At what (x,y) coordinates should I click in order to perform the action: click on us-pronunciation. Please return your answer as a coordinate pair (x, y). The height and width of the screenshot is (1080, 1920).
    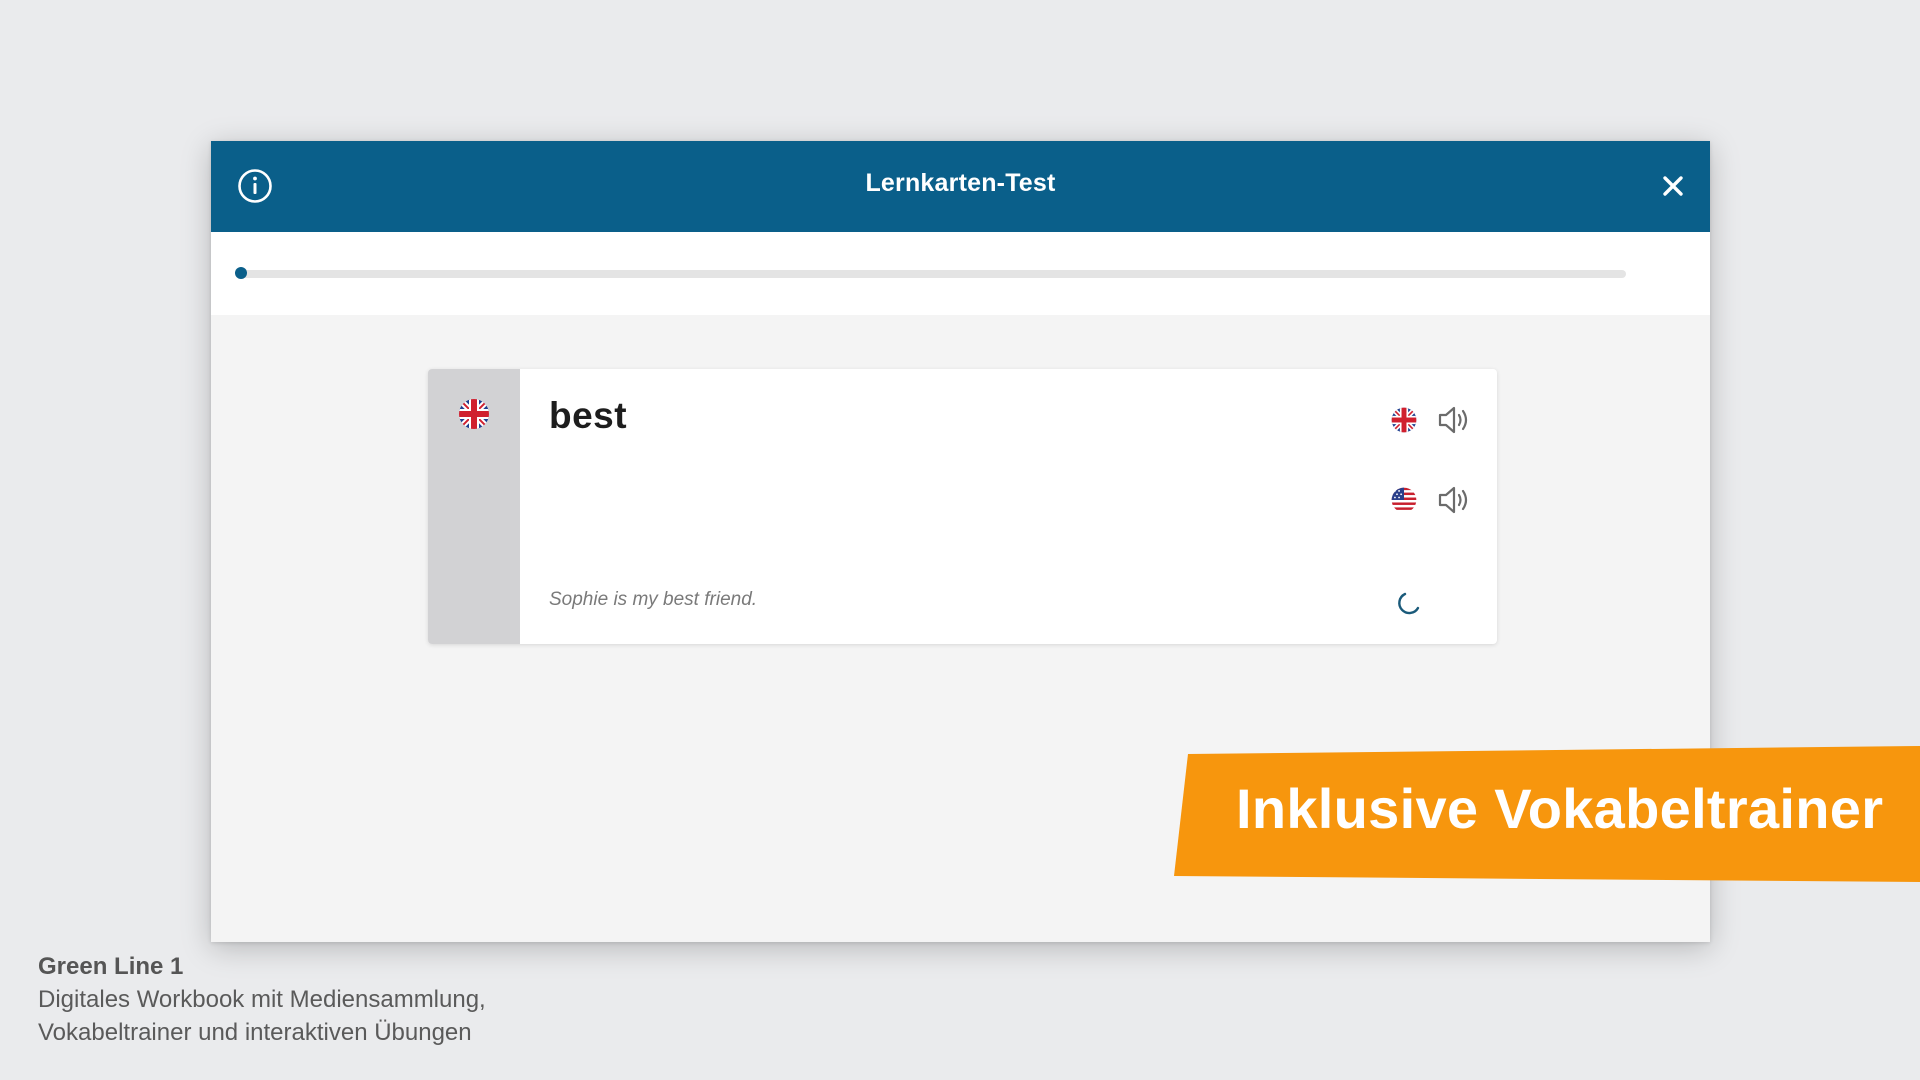
    Looking at the image, I should click on (1435, 500).